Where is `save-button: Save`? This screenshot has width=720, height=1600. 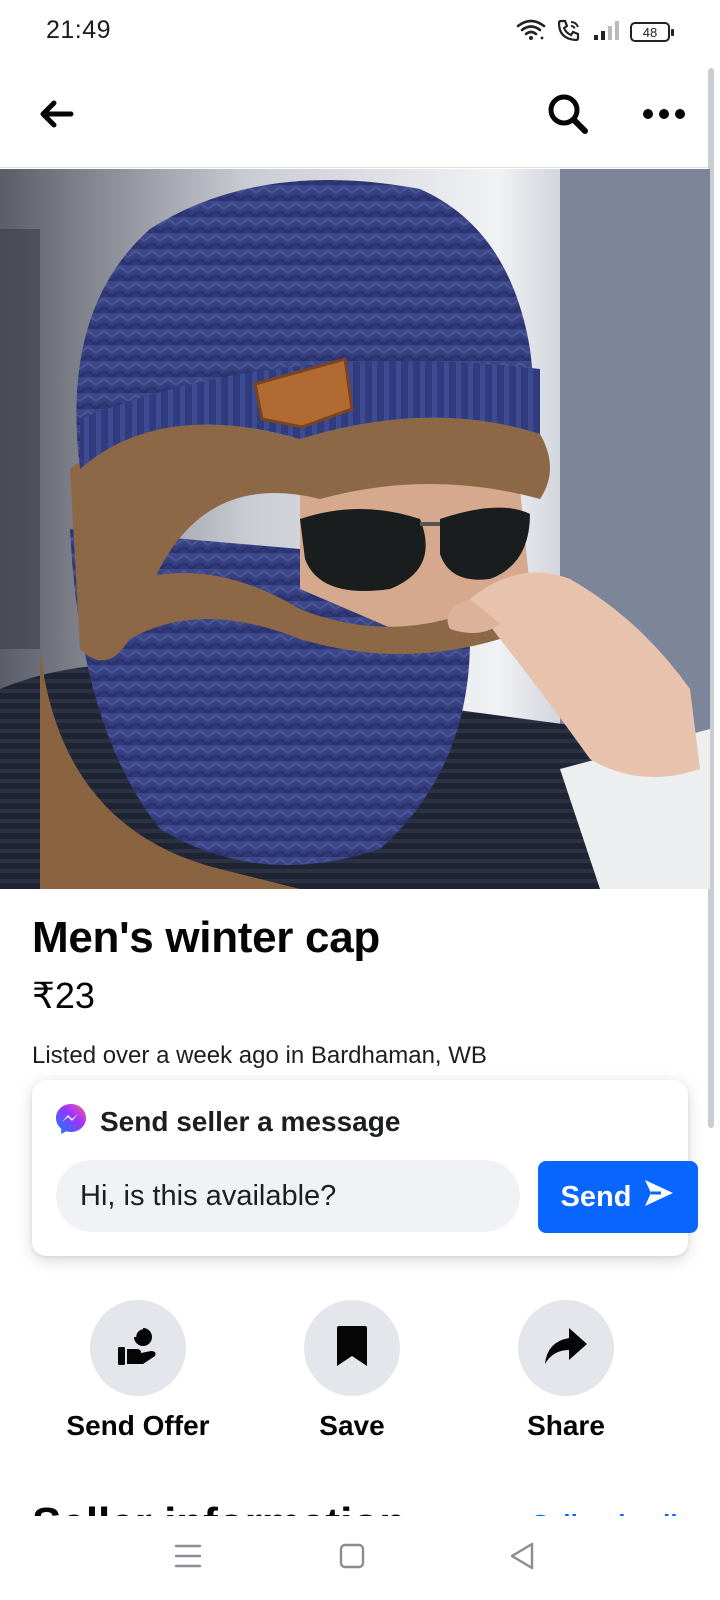 save-button: Save is located at coordinates (352, 1371).